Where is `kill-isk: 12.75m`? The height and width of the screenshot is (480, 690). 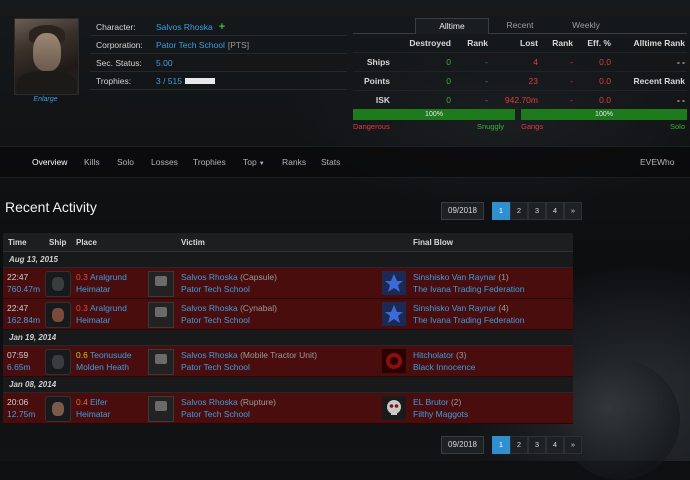
kill-isk: 12.75m is located at coordinates (21, 414).